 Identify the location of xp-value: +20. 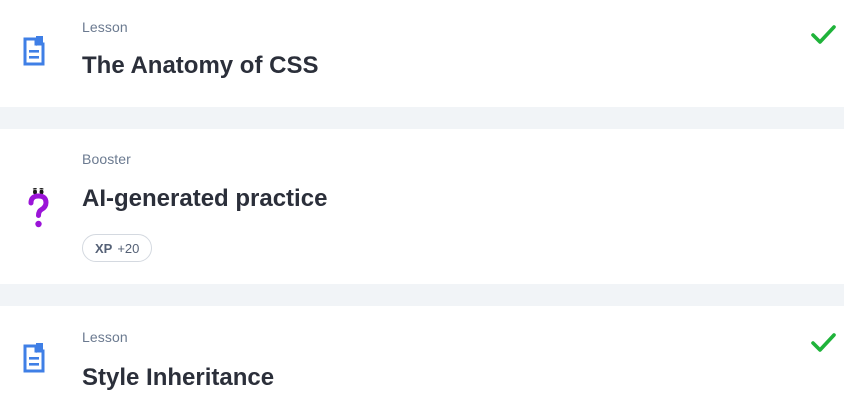
(128, 248).